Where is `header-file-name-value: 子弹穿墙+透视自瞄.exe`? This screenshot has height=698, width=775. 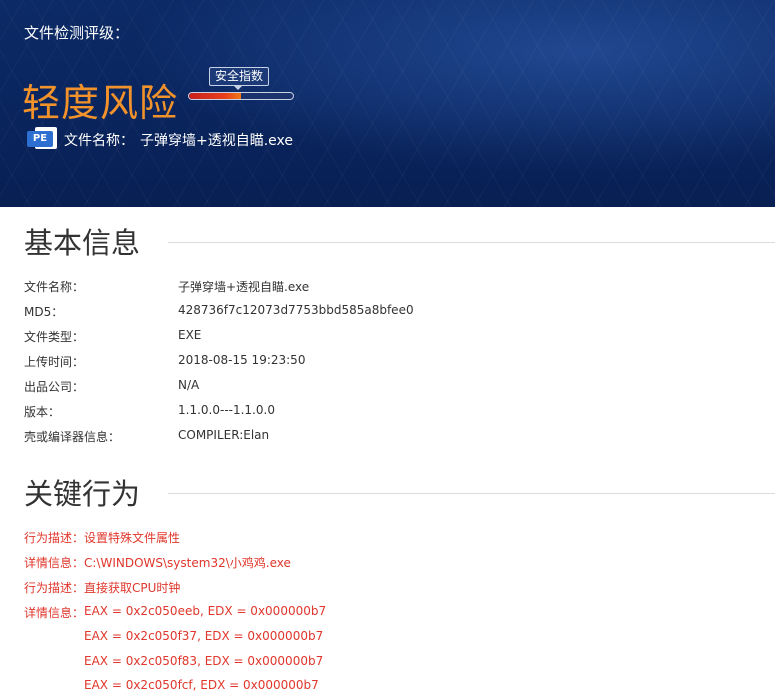
header-file-name-value: 子弹穿墙+透视自瞄.exe is located at coordinates (217, 141).